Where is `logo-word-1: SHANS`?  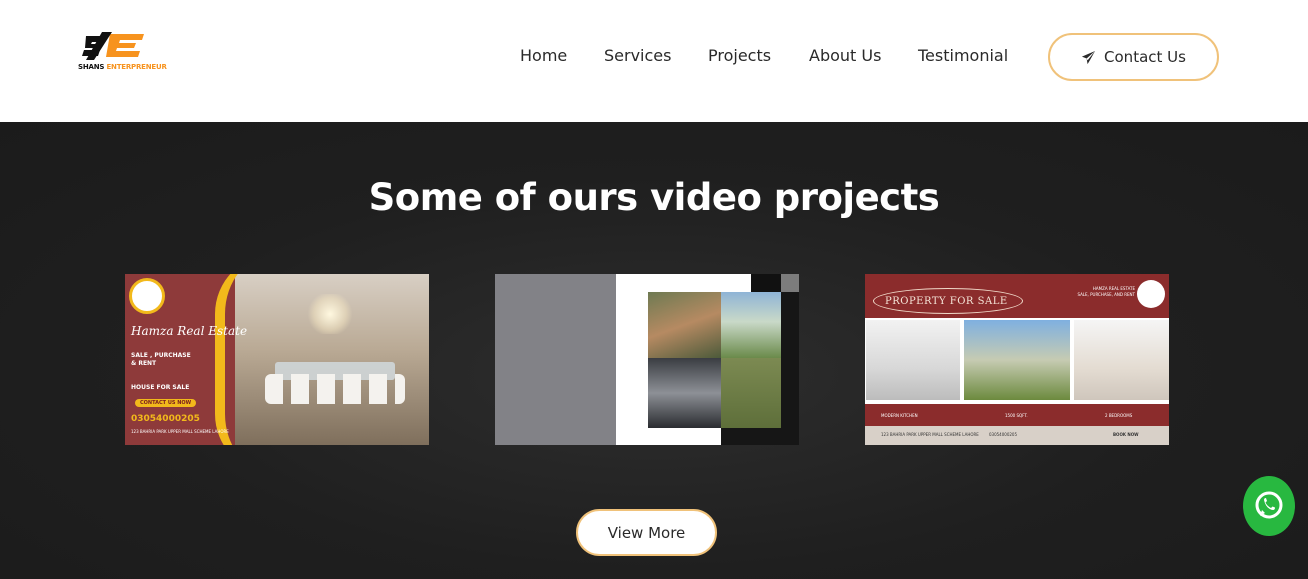
logo-word-1: SHANS is located at coordinates (91, 67).